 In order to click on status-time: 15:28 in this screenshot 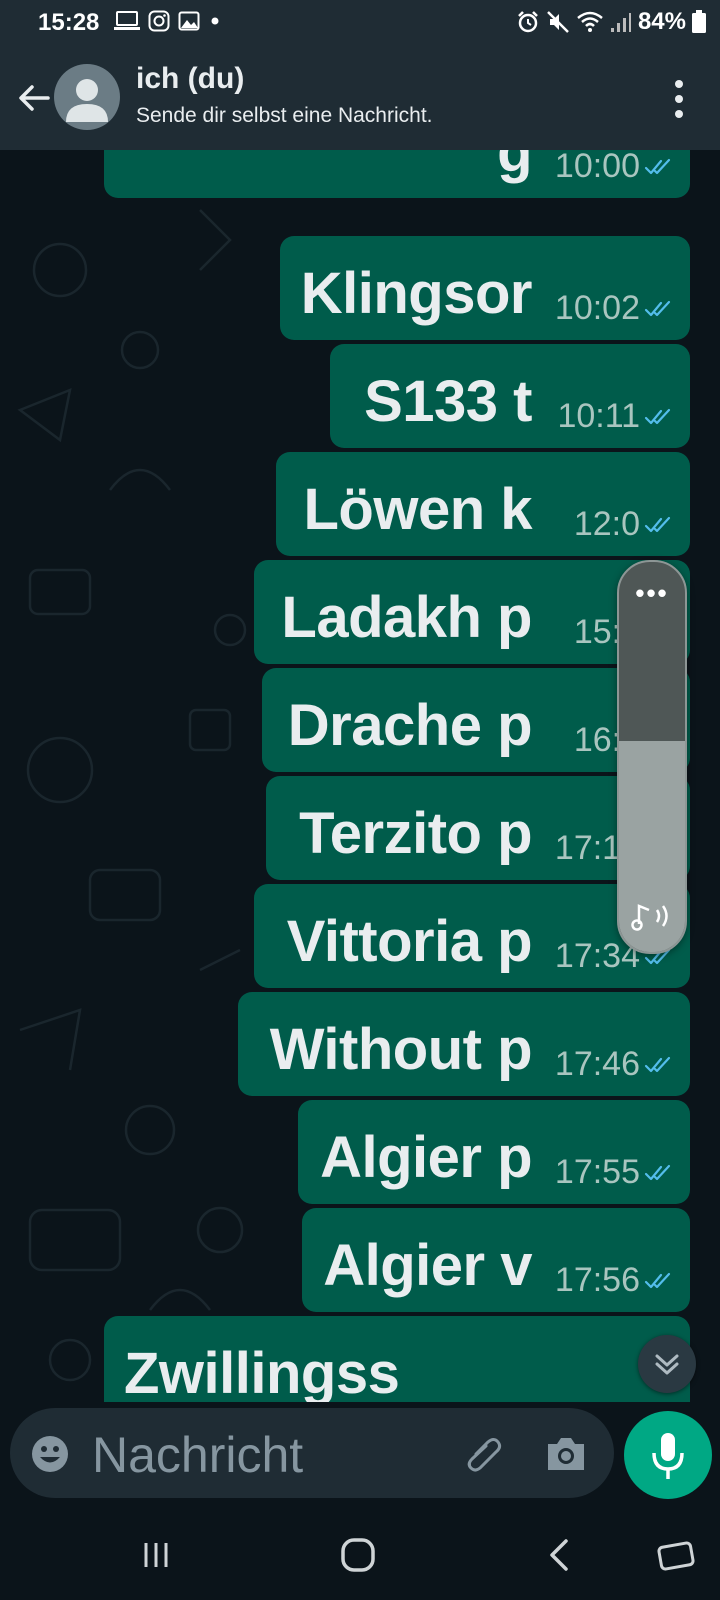, I will do `click(69, 22)`.